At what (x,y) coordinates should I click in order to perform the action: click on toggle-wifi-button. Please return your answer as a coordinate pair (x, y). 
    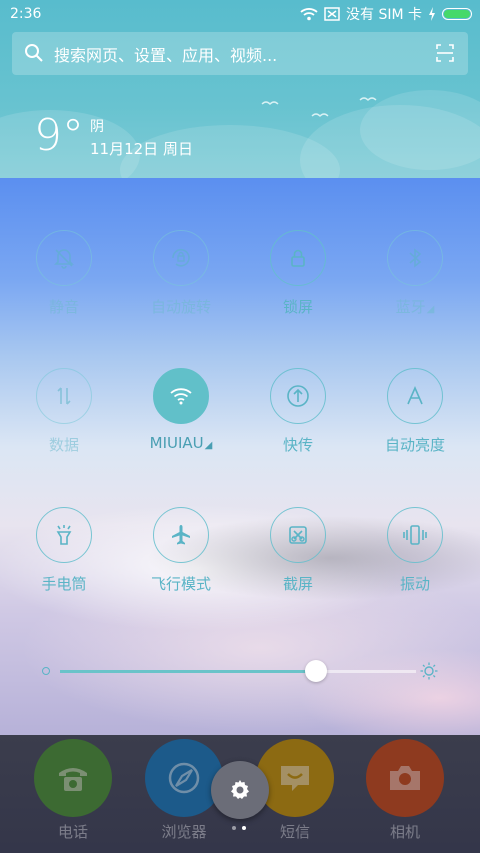
    Looking at the image, I should click on (181, 396).